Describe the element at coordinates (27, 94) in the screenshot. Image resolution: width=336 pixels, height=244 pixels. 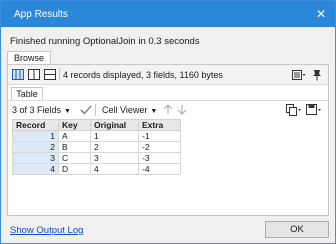
I see `tab-table: Table` at that location.